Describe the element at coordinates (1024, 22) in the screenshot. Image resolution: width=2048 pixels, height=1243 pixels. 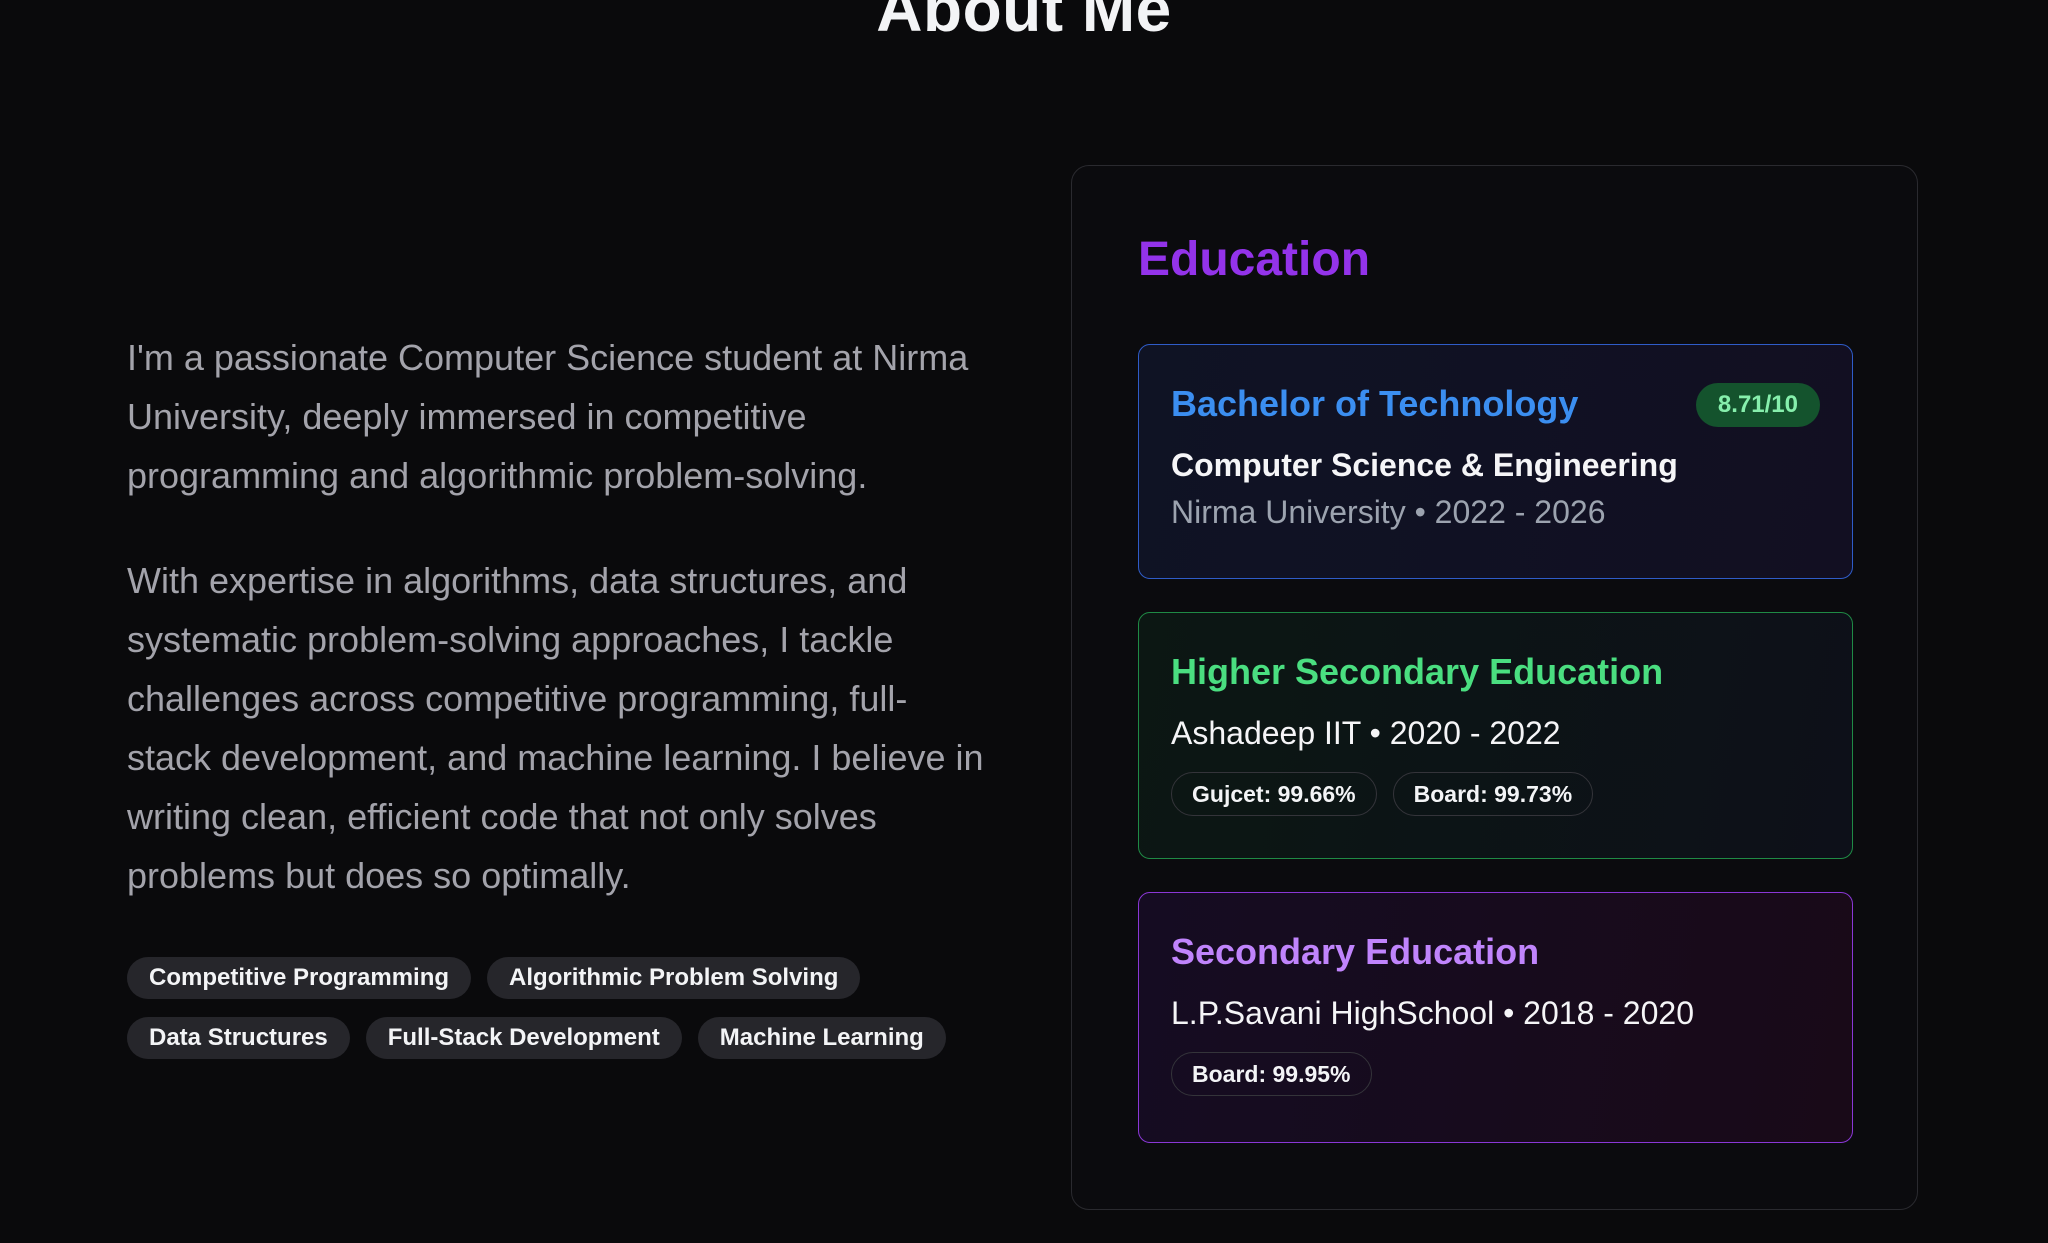
I see `section-title: About Me` at that location.